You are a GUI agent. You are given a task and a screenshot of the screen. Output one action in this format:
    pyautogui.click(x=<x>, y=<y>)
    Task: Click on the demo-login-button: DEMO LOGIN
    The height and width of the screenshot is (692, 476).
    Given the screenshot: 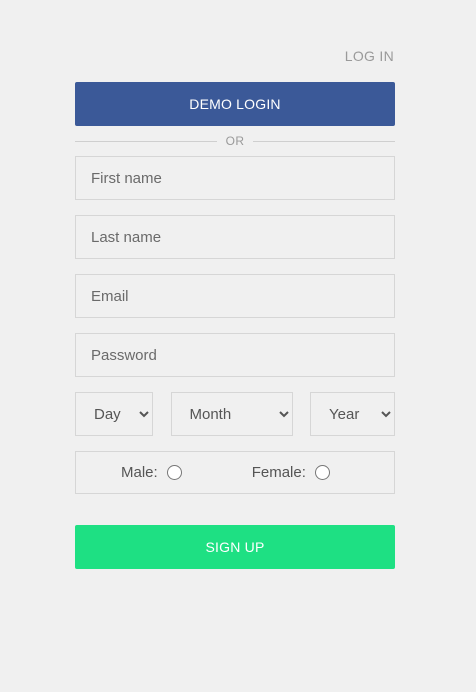 What is the action you would take?
    pyautogui.click(x=235, y=104)
    